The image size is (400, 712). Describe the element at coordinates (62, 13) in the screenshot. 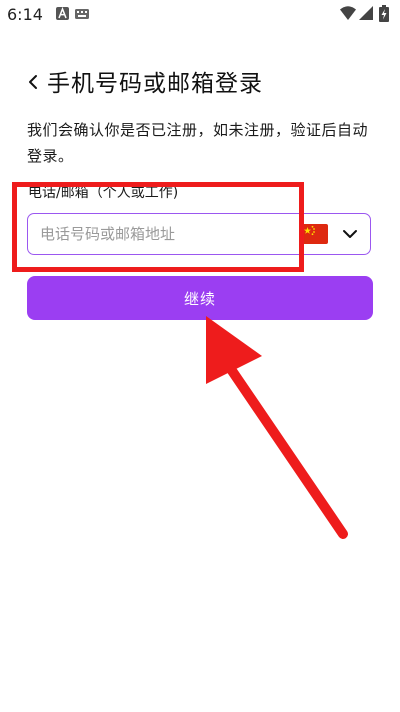

I see `notification-a-icon` at that location.